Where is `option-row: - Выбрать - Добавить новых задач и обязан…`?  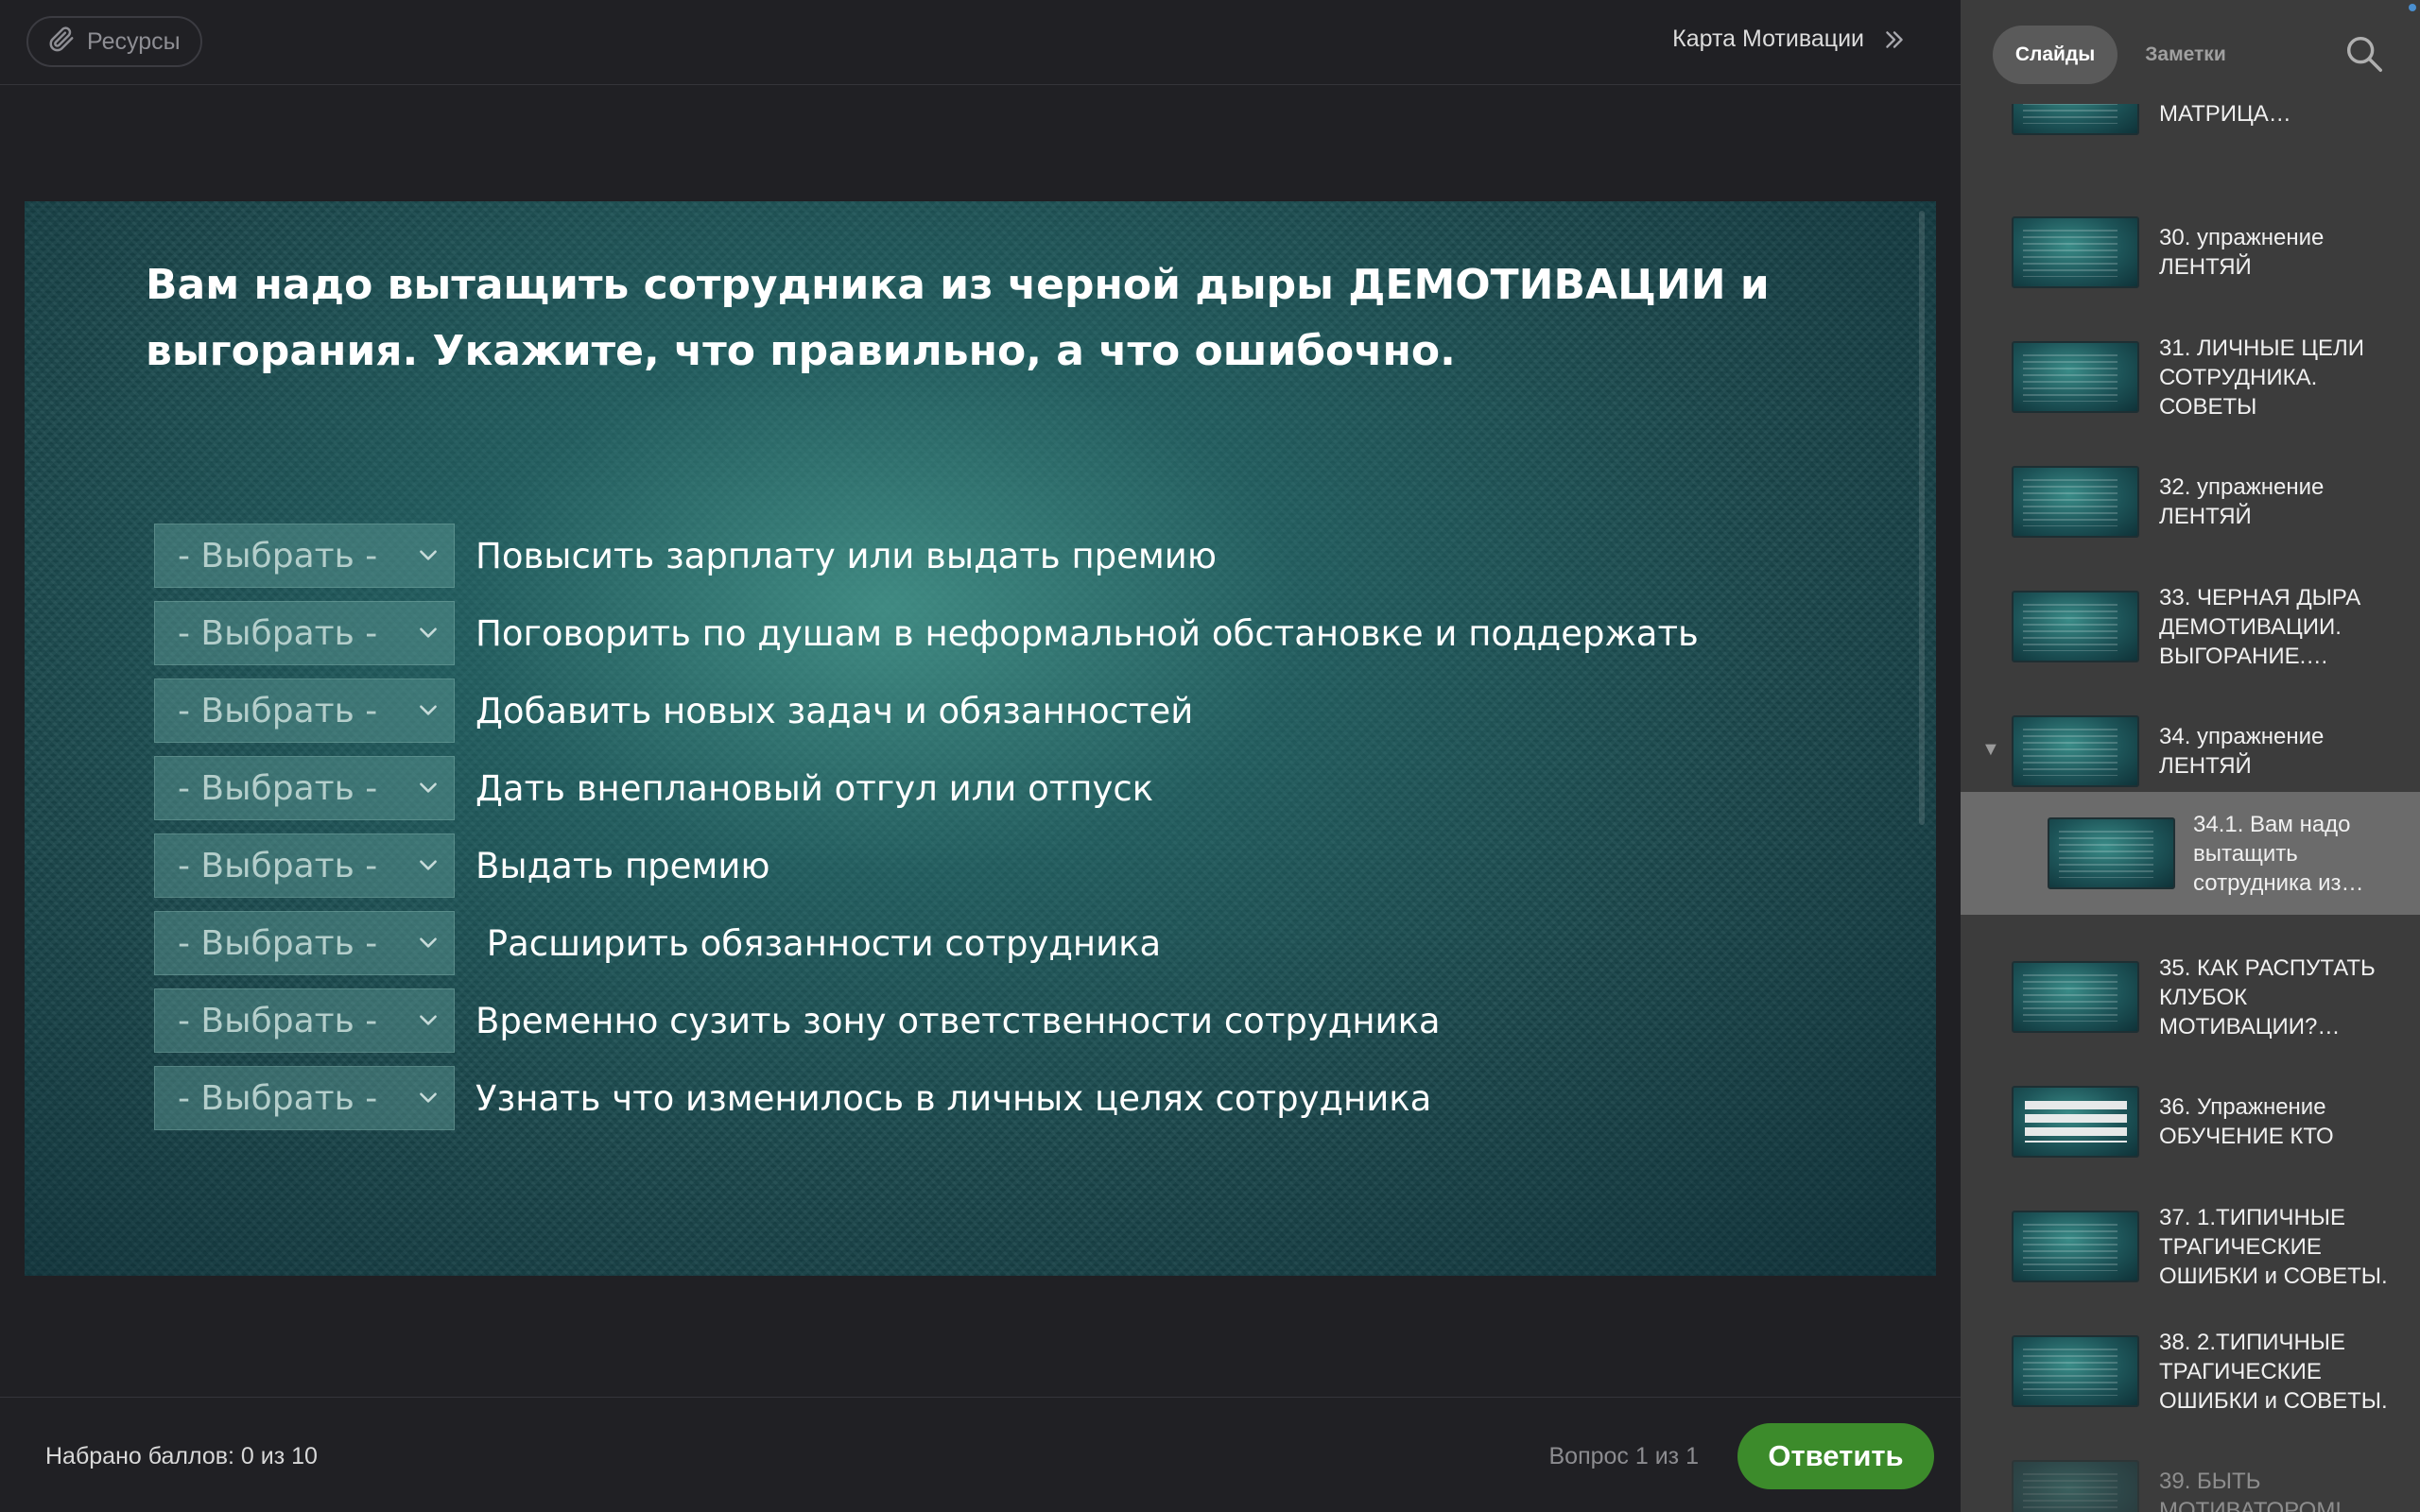
option-row: - Выбрать - Добавить новых задач и обязан… is located at coordinates (1005, 710).